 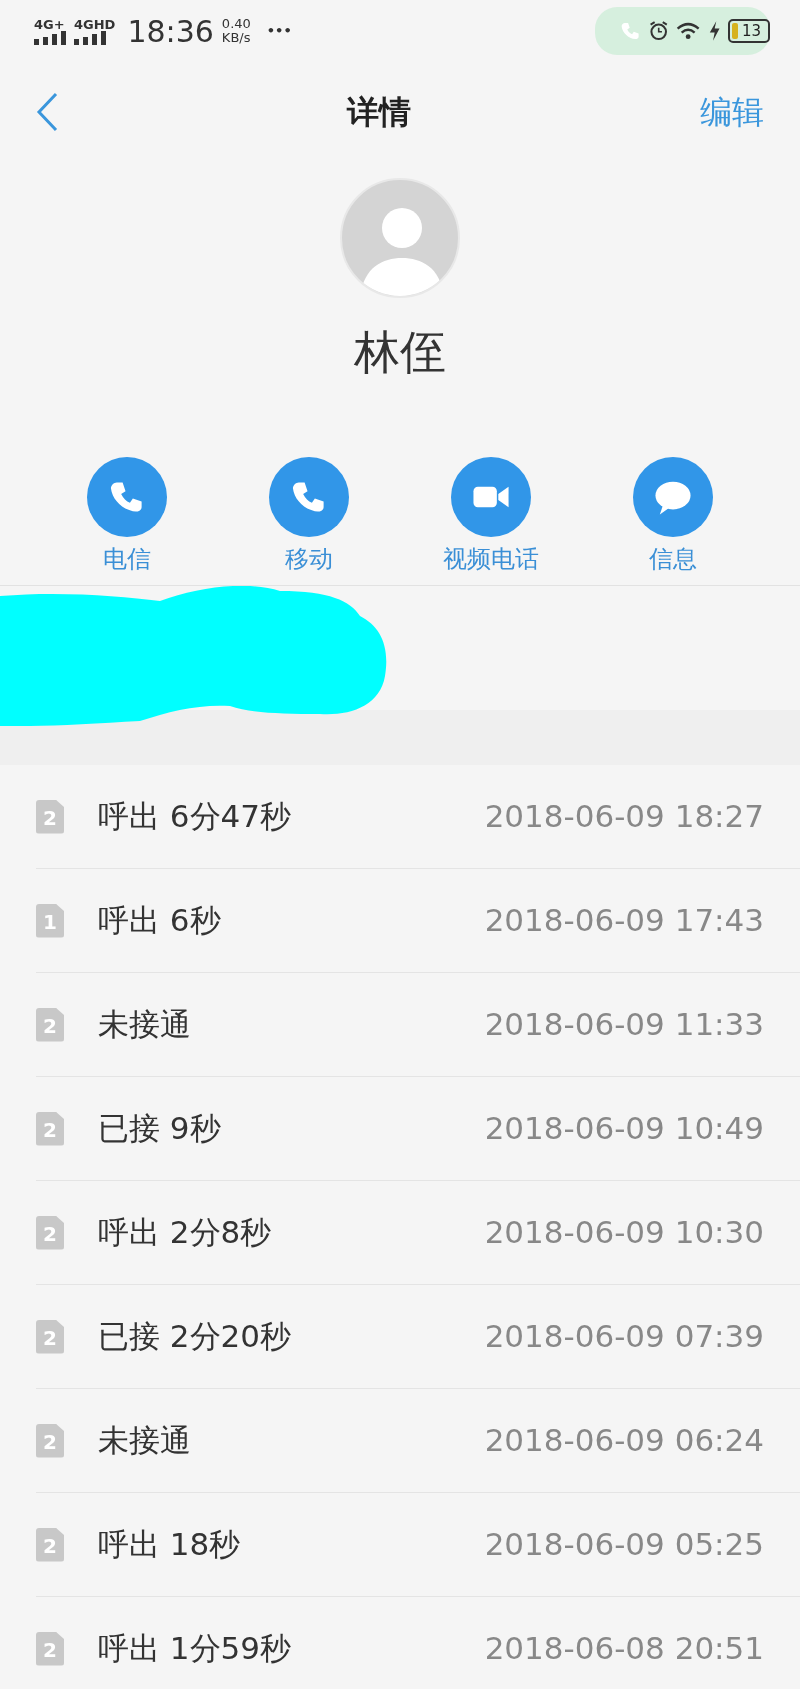 I want to click on speed-value: 0.40, so click(x=236, y=23).